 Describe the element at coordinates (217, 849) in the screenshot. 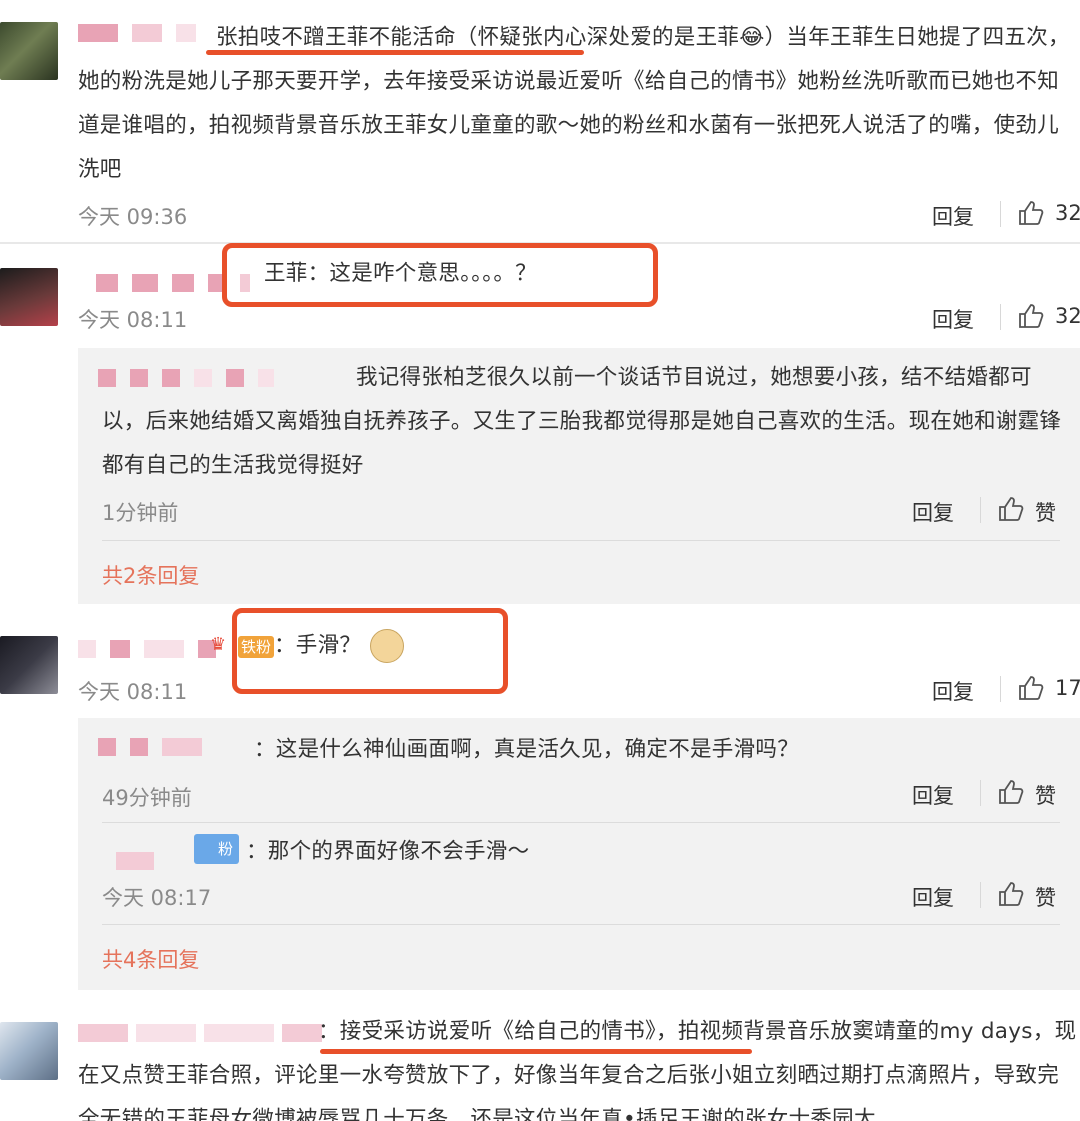

I see `fan-badge: 粉` at that location.